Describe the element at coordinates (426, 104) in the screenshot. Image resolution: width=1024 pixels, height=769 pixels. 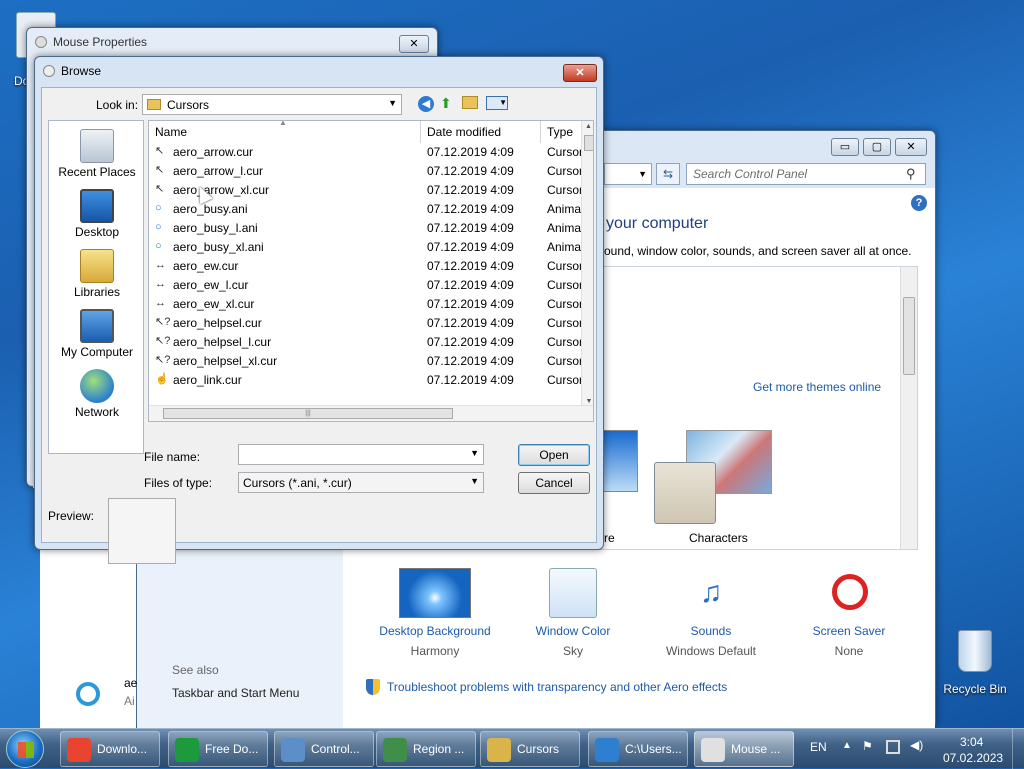
I see `back-icon: ◀` at that location.